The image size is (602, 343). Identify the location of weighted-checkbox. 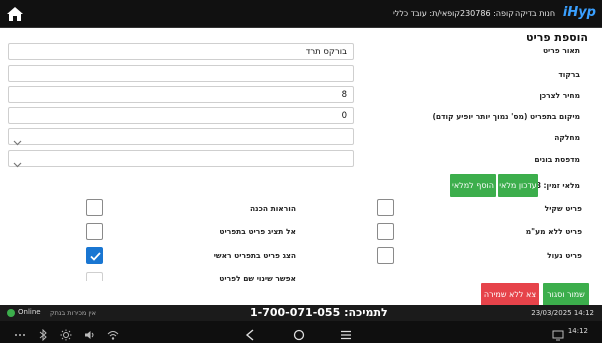
(385, 207).